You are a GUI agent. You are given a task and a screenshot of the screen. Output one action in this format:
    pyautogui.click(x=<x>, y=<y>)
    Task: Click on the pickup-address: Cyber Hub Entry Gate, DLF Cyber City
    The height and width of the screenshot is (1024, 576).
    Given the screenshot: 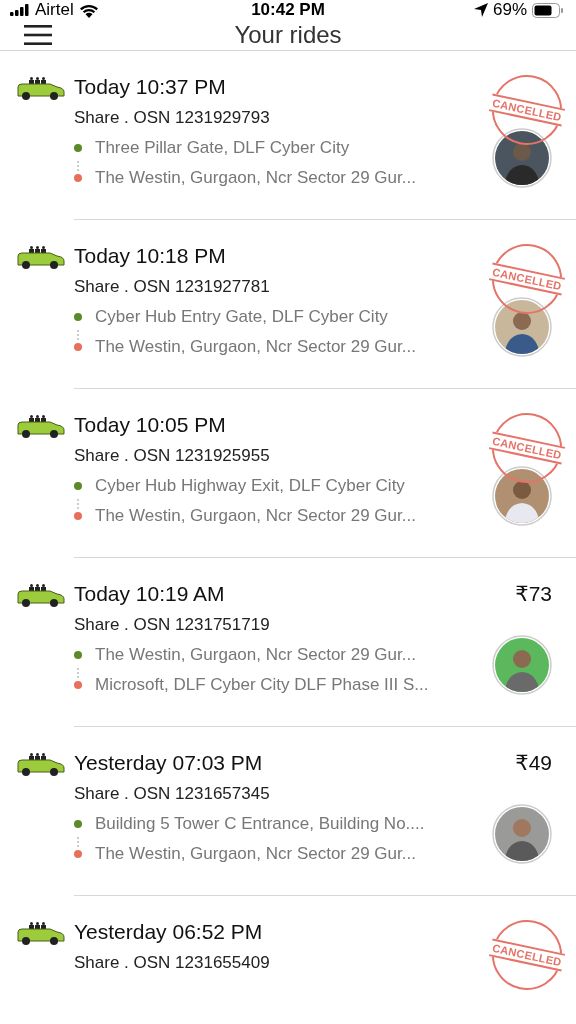 What is the action you would take?
    pyautogui.click(x=241, y=317)
    